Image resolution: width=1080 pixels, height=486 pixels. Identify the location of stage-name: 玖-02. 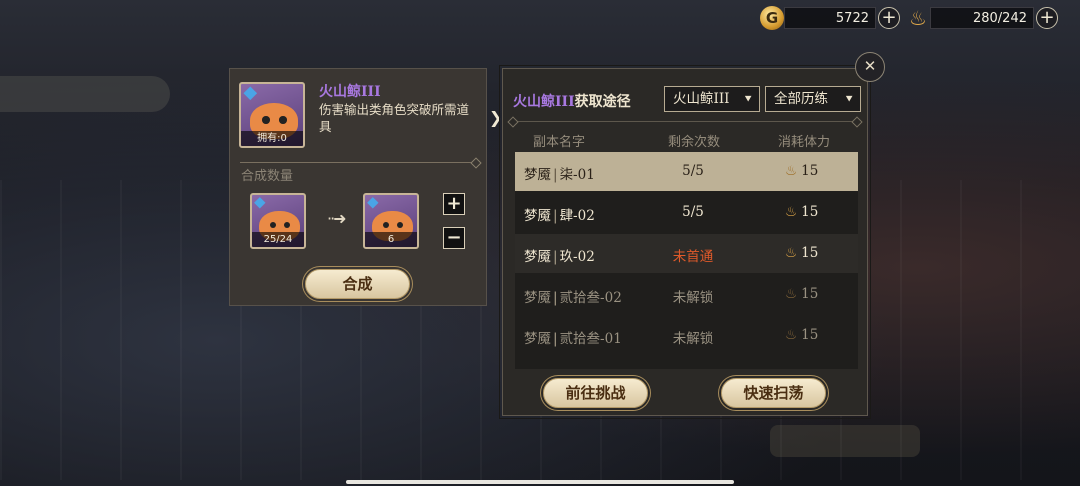
(577, 257).